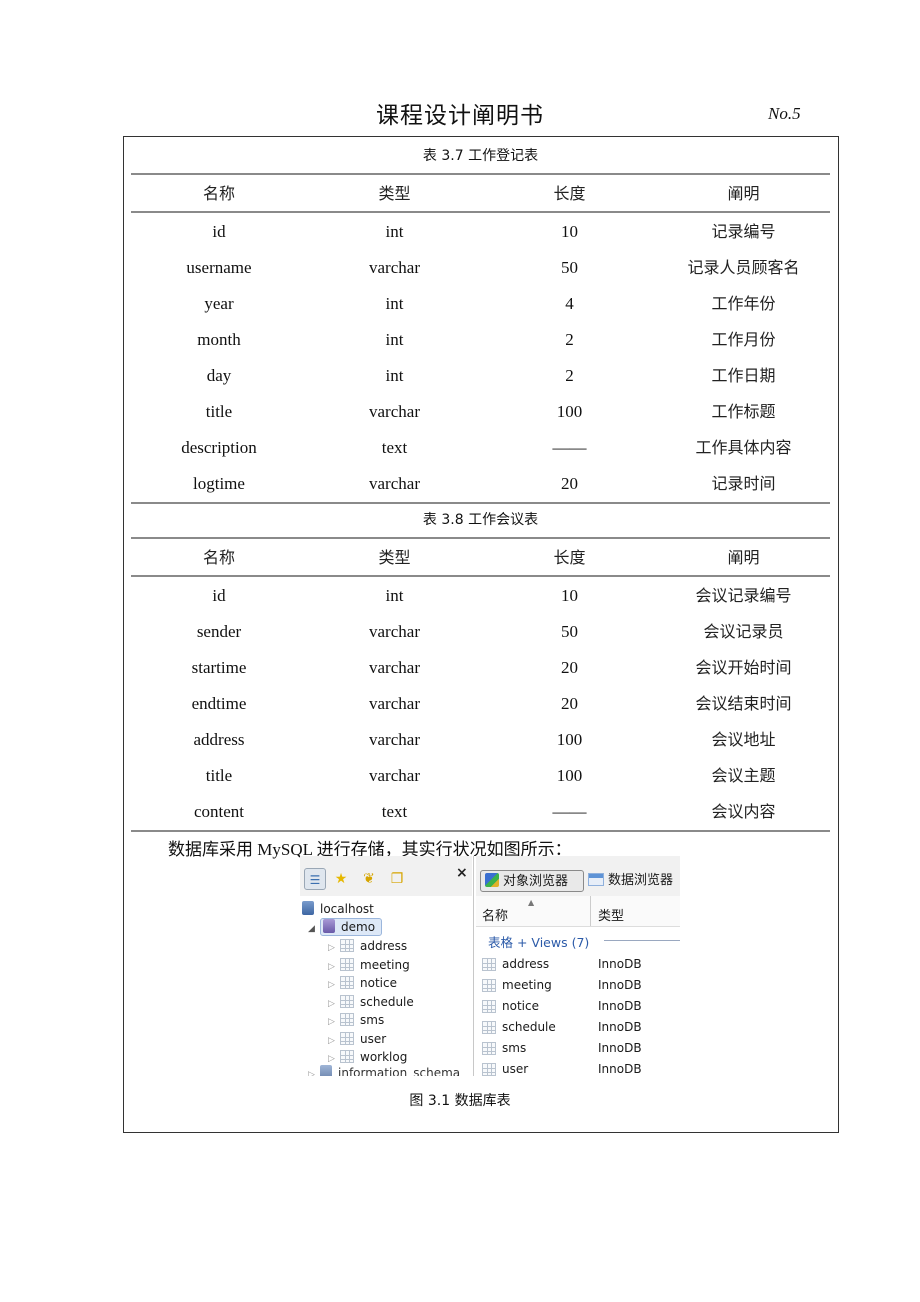 The height and width of the screenshot is (1302, 920). Describe the element at coordinates (743, 231) in the screenshot. I see `cell-description: 记录编号` at that location.